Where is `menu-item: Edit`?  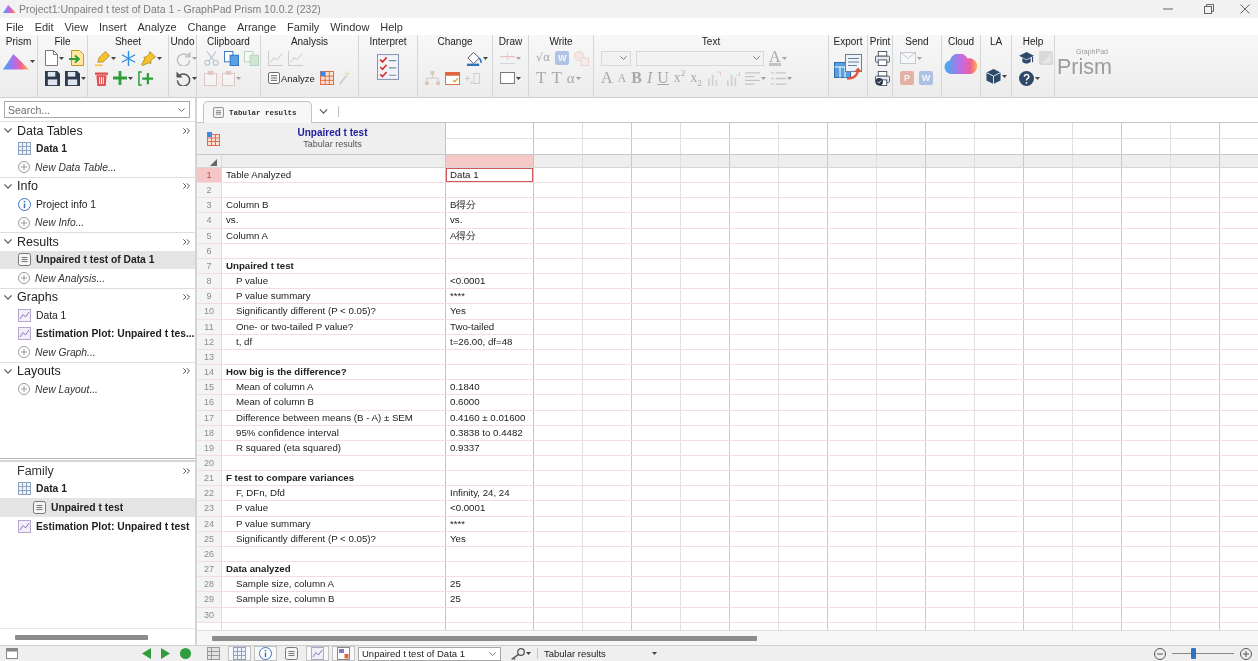 menu-item: Edit is located at coordinates (44, 26).